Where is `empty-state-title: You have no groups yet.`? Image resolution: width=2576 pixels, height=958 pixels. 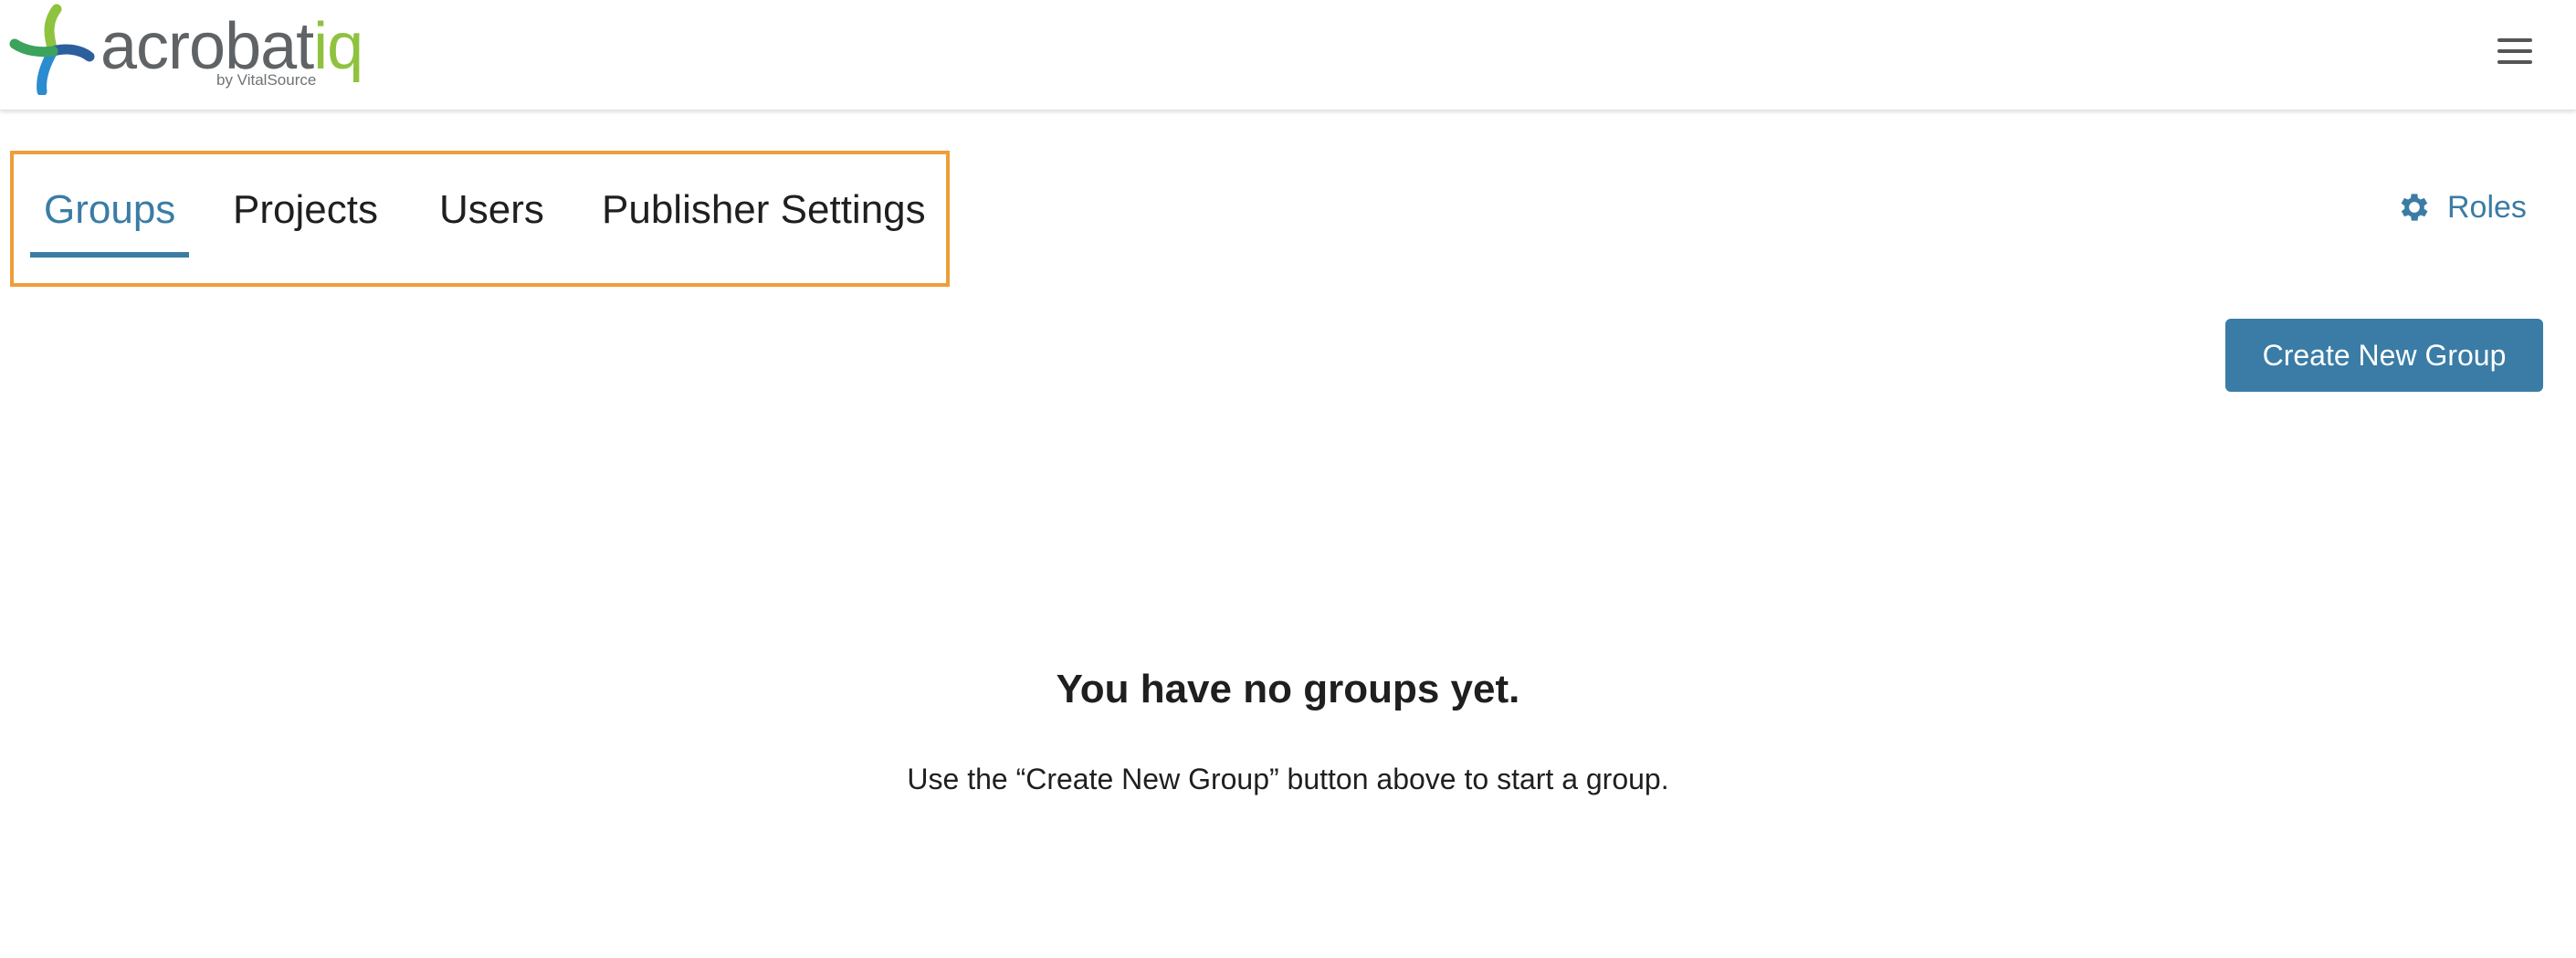
empty-state-title: You have no groups yet. is located at coordinates (1288, 689).